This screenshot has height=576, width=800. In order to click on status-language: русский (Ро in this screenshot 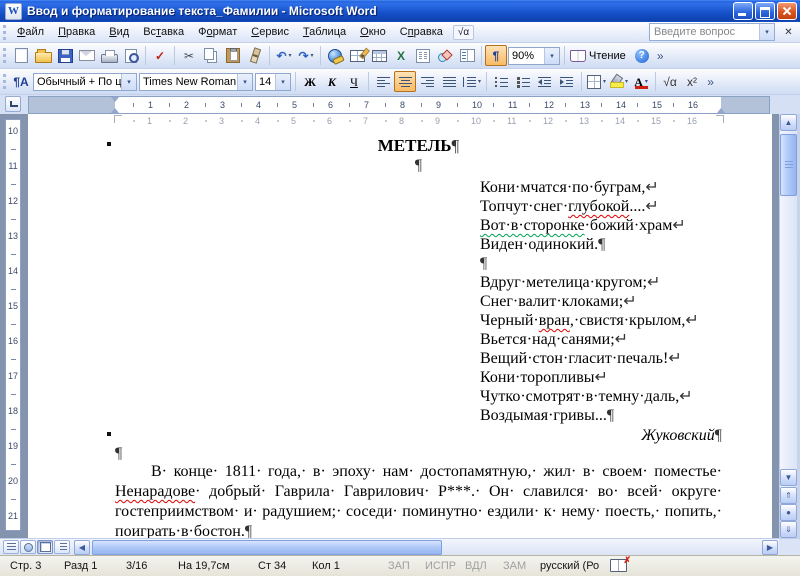, I will do `click(569, 566)`.